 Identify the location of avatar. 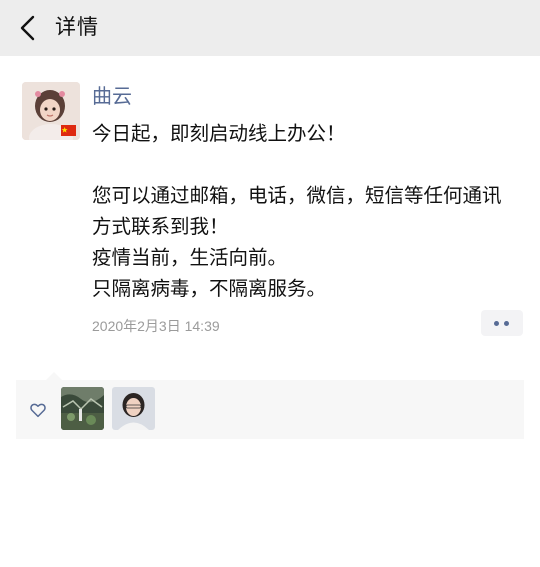
(51, 111).